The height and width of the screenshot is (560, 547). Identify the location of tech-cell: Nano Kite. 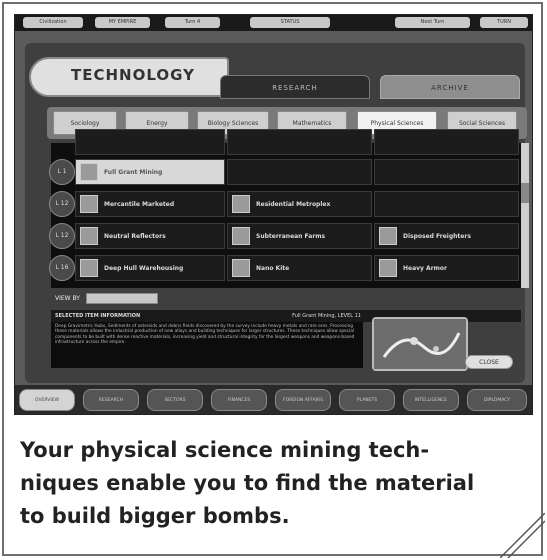
(299, 268).